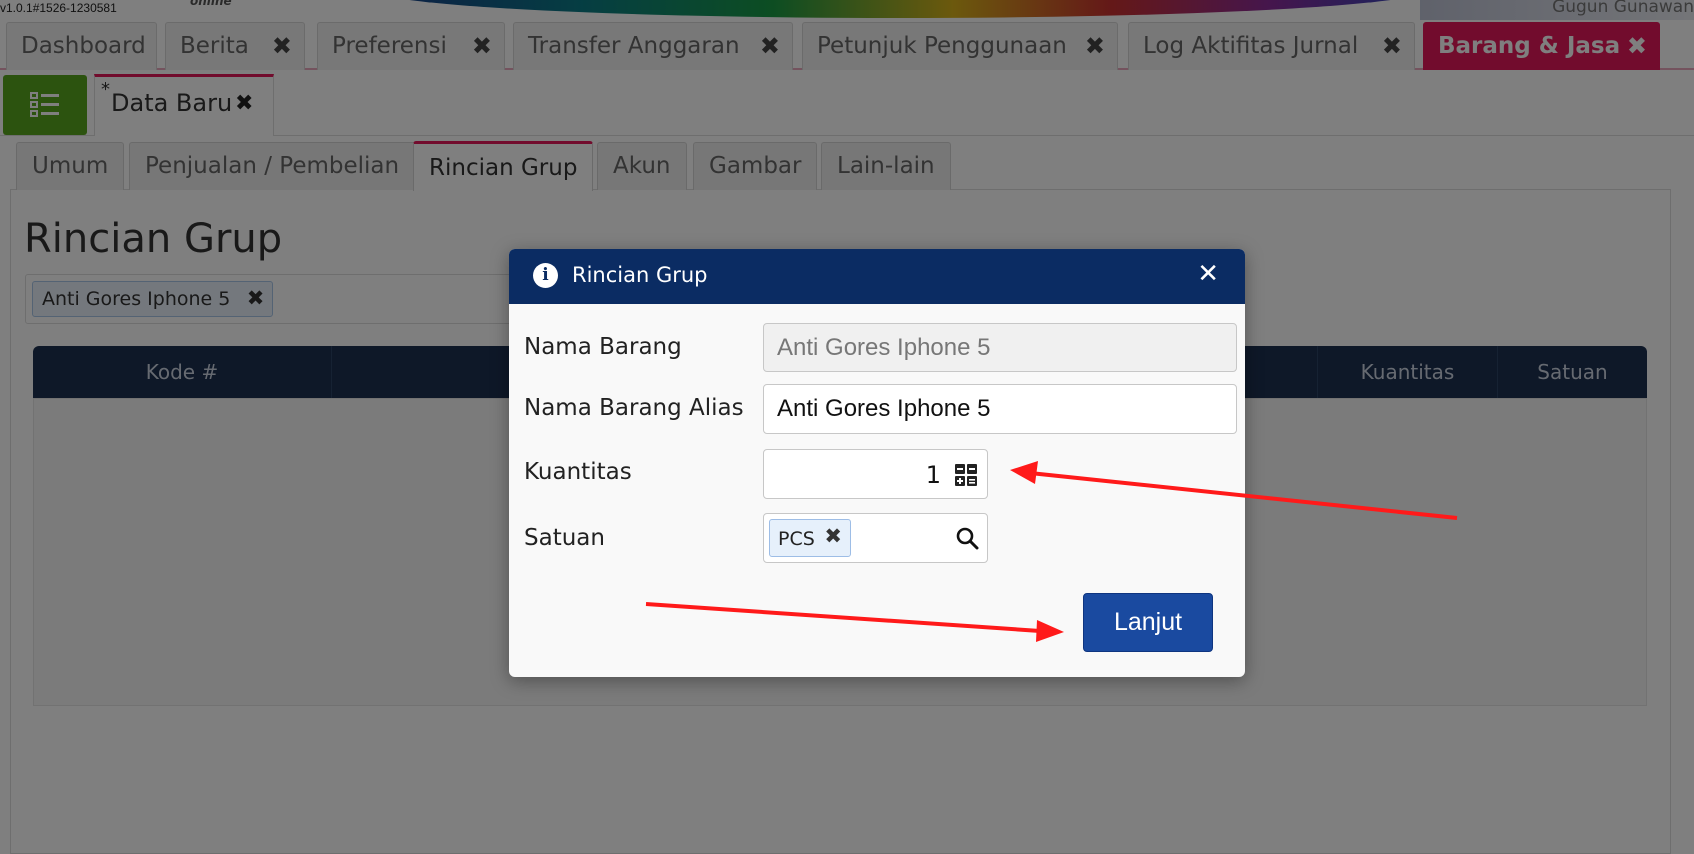 This screenshot has height=854, width=1694. Describe the element at coordinates (1234, 490) in the screenshot. I see `arrow-to-kuantitas` at that location.